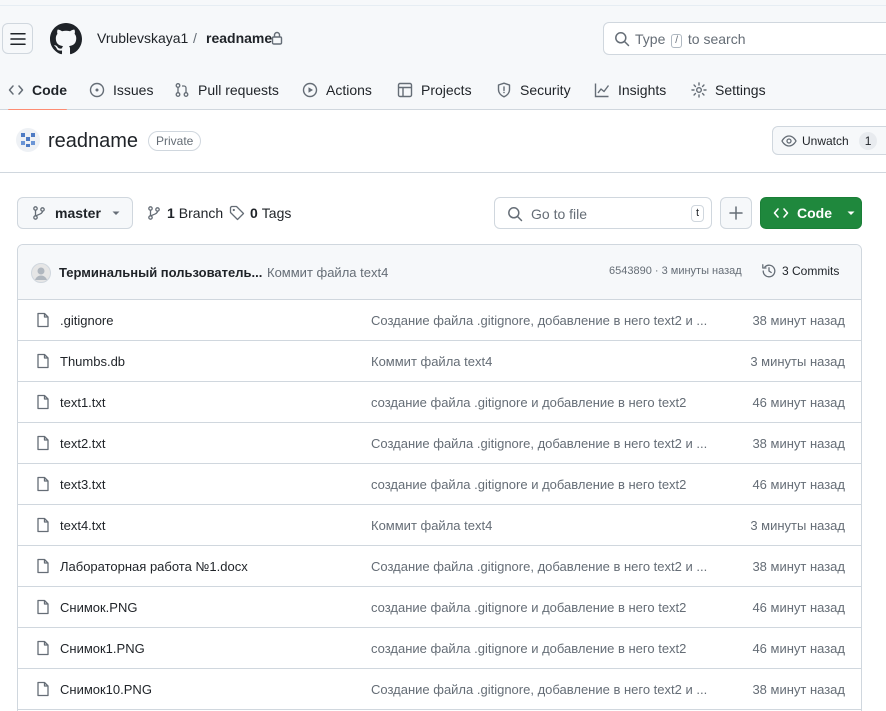 The image size is (886, 711). What do you see at coordinates (310, 90) in the screenshot?
I see `play-icon` at bounding box center [310, 90].